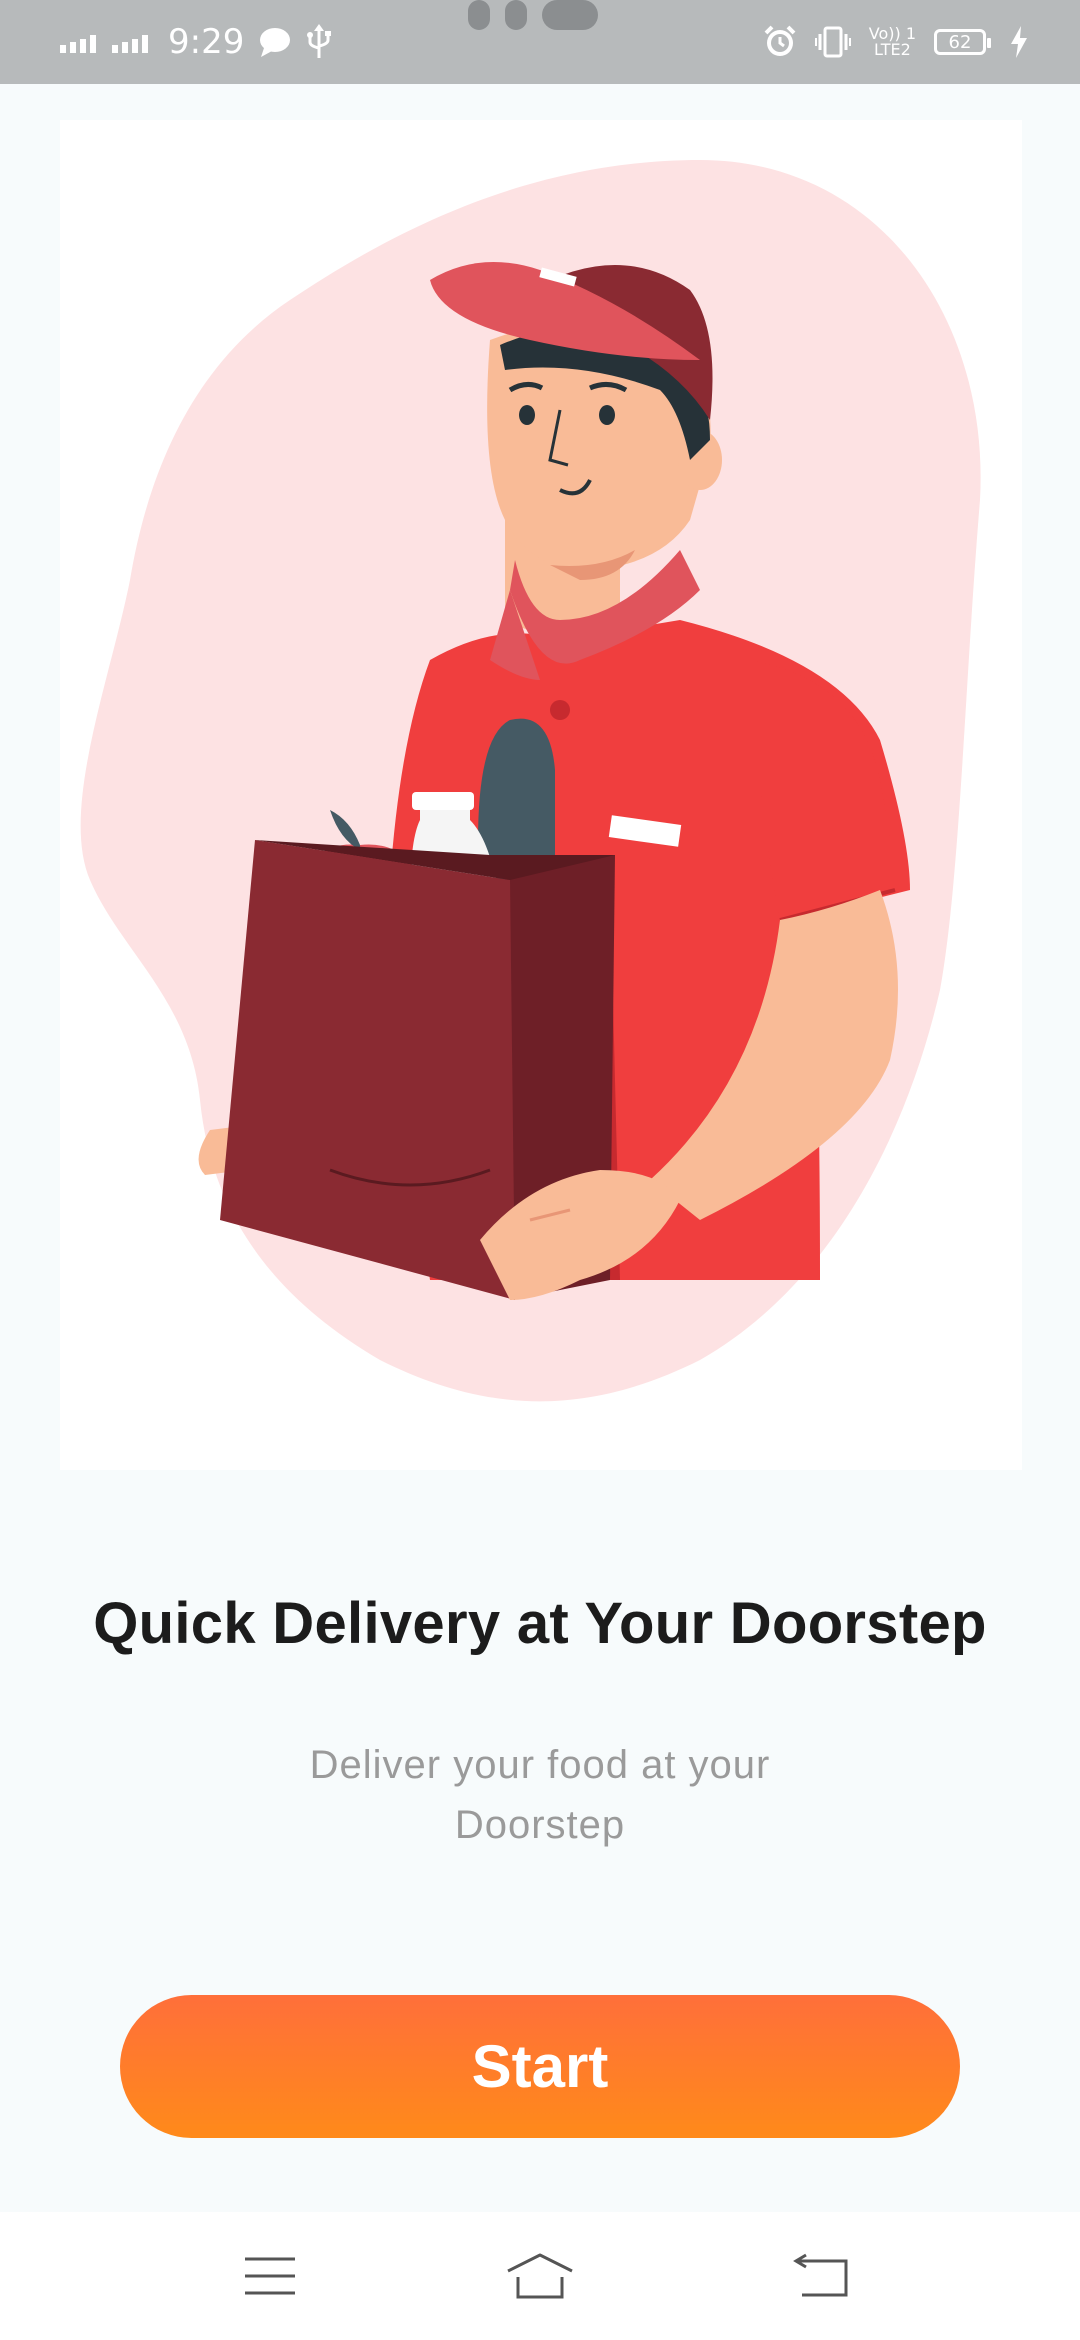 The image size is (1080, 2340). I want to click on menu-icon, so click(270, 2276).